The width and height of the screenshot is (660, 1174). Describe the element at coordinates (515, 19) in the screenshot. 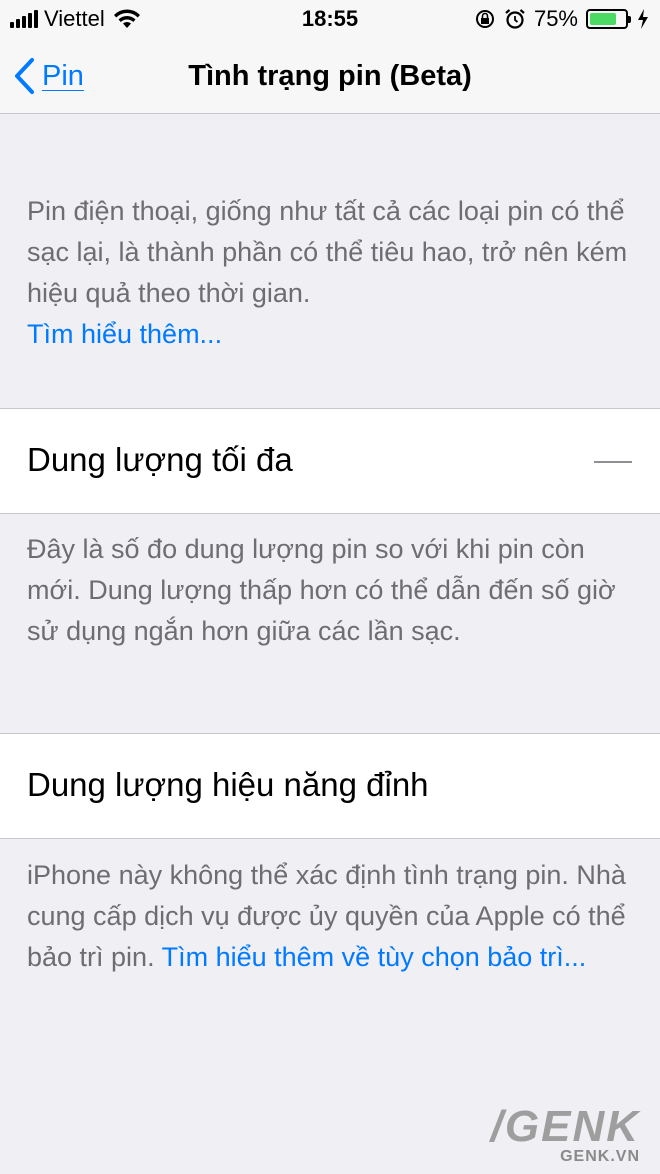

I see `alarm-icon` at that location.